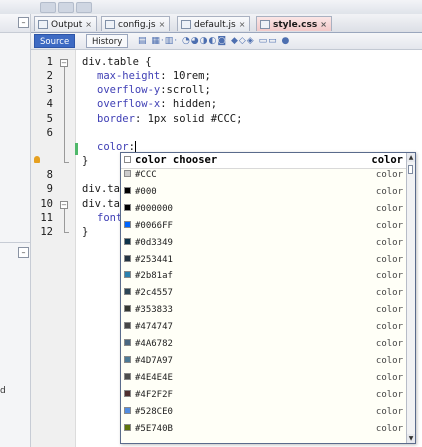  What do you see at coordinates (15, 242) in the screenshot?
I see `panel-divider` at bounding box center [15, 242].